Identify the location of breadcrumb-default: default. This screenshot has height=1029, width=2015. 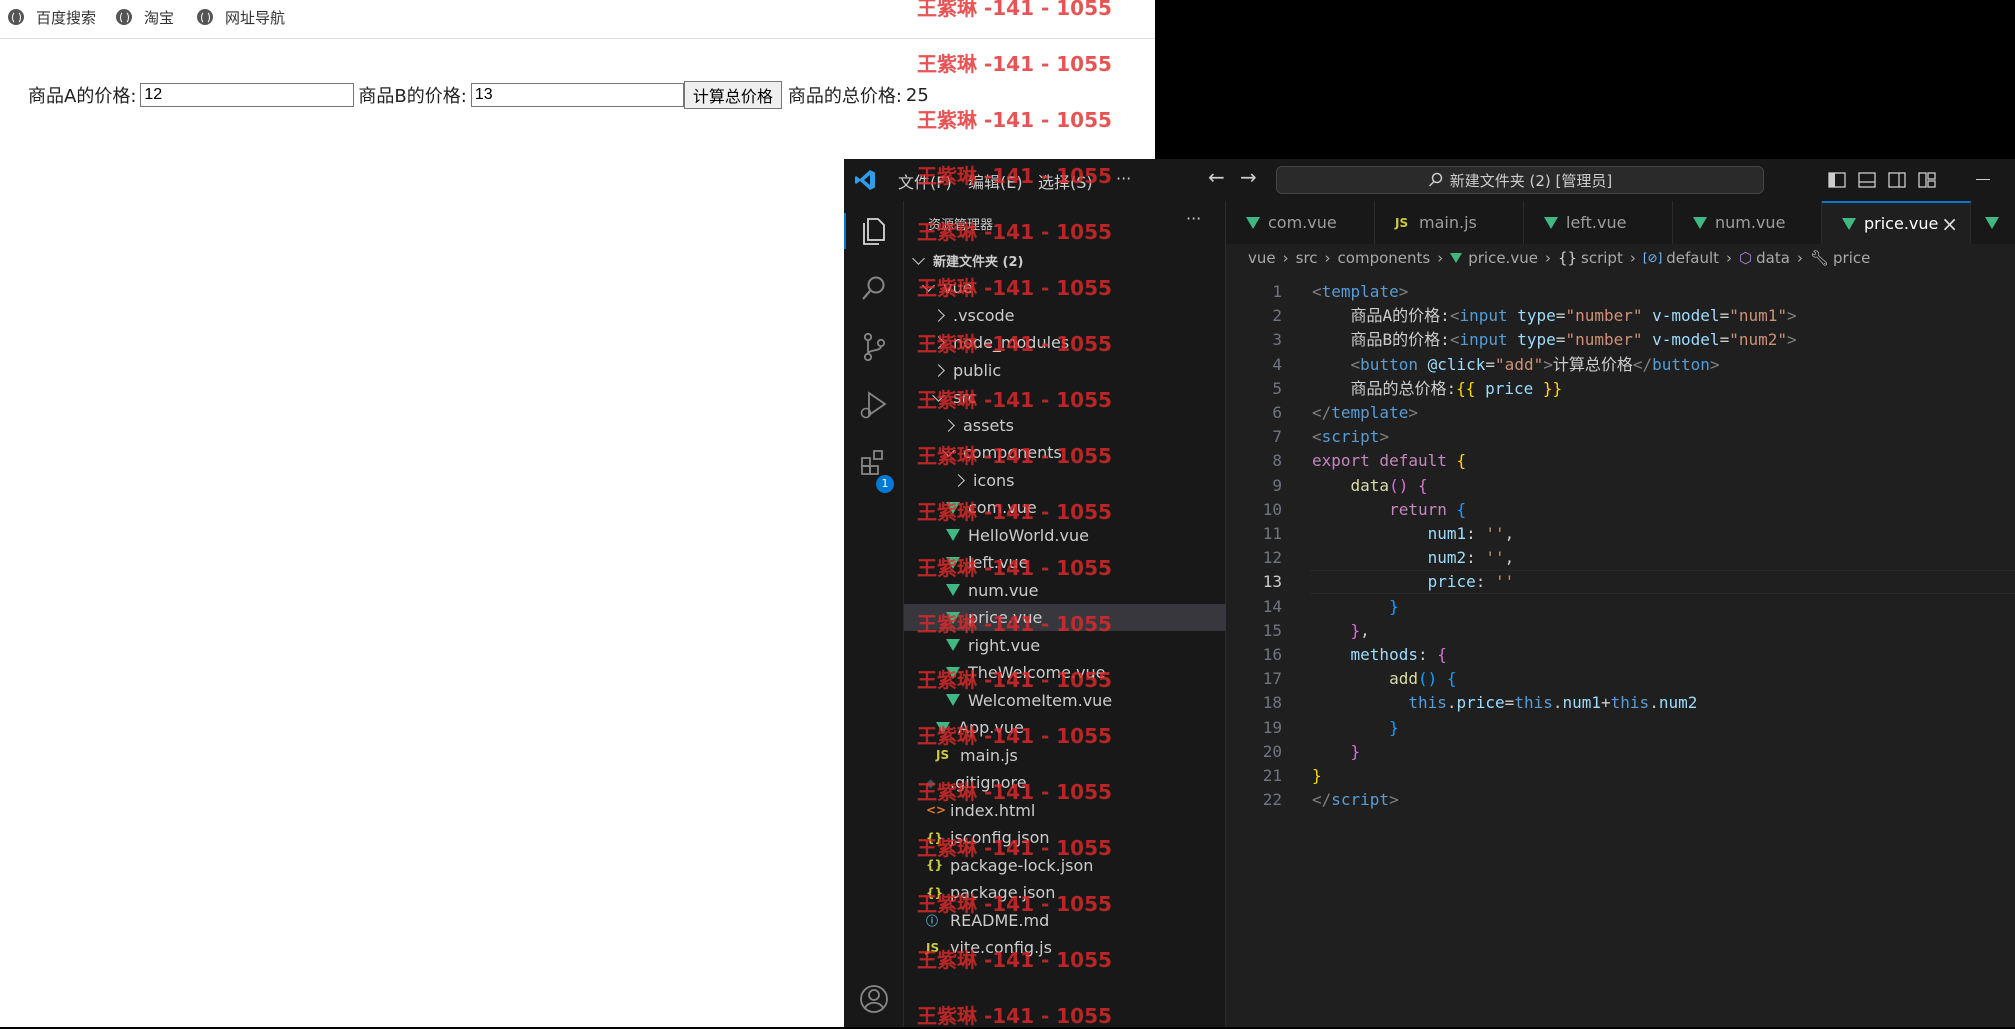
(1692, 258).